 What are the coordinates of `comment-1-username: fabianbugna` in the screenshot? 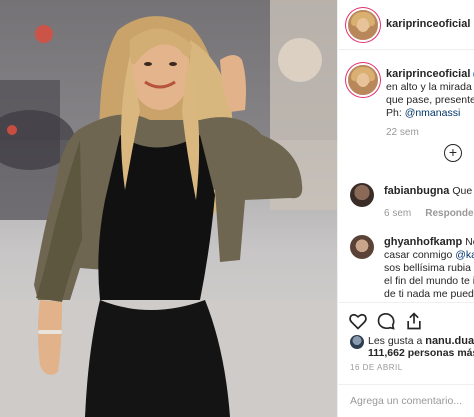 It's located at (416, 191).